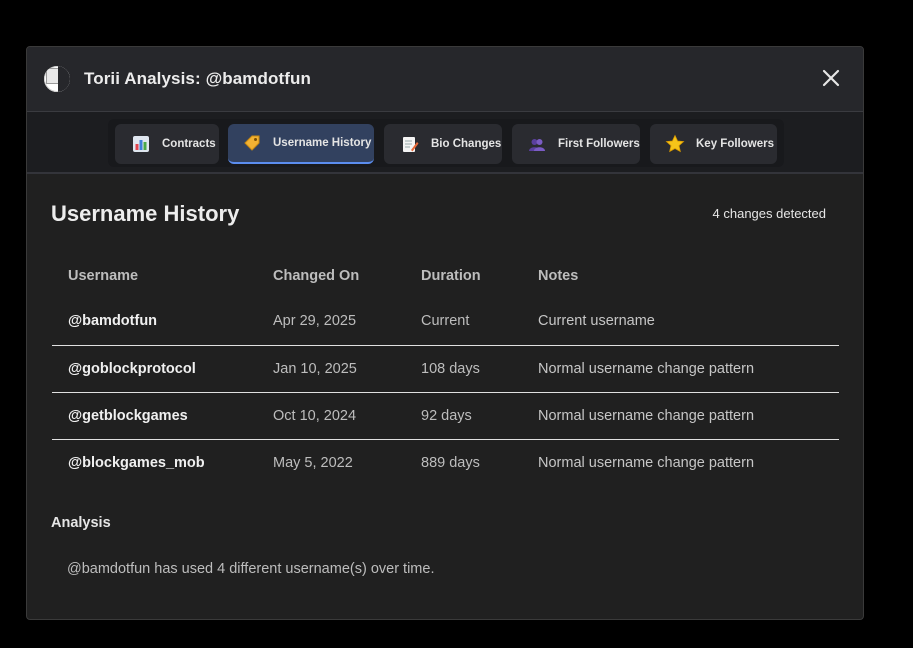  What do you see at coordinates (769, 213) in the screenshot?
I see `changes-count: 4 changes detected` at bounding box center [769, 213].